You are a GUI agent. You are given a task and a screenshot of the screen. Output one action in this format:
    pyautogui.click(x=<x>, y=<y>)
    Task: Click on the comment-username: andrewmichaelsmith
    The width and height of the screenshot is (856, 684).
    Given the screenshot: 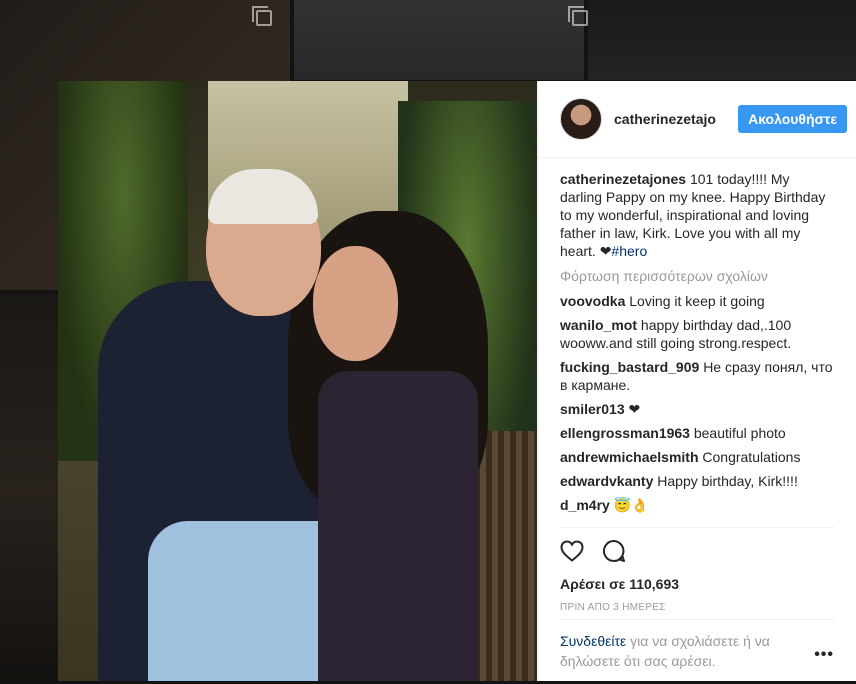 What is the action you would take?
    pyautogui.click(x=629, y=457)
    